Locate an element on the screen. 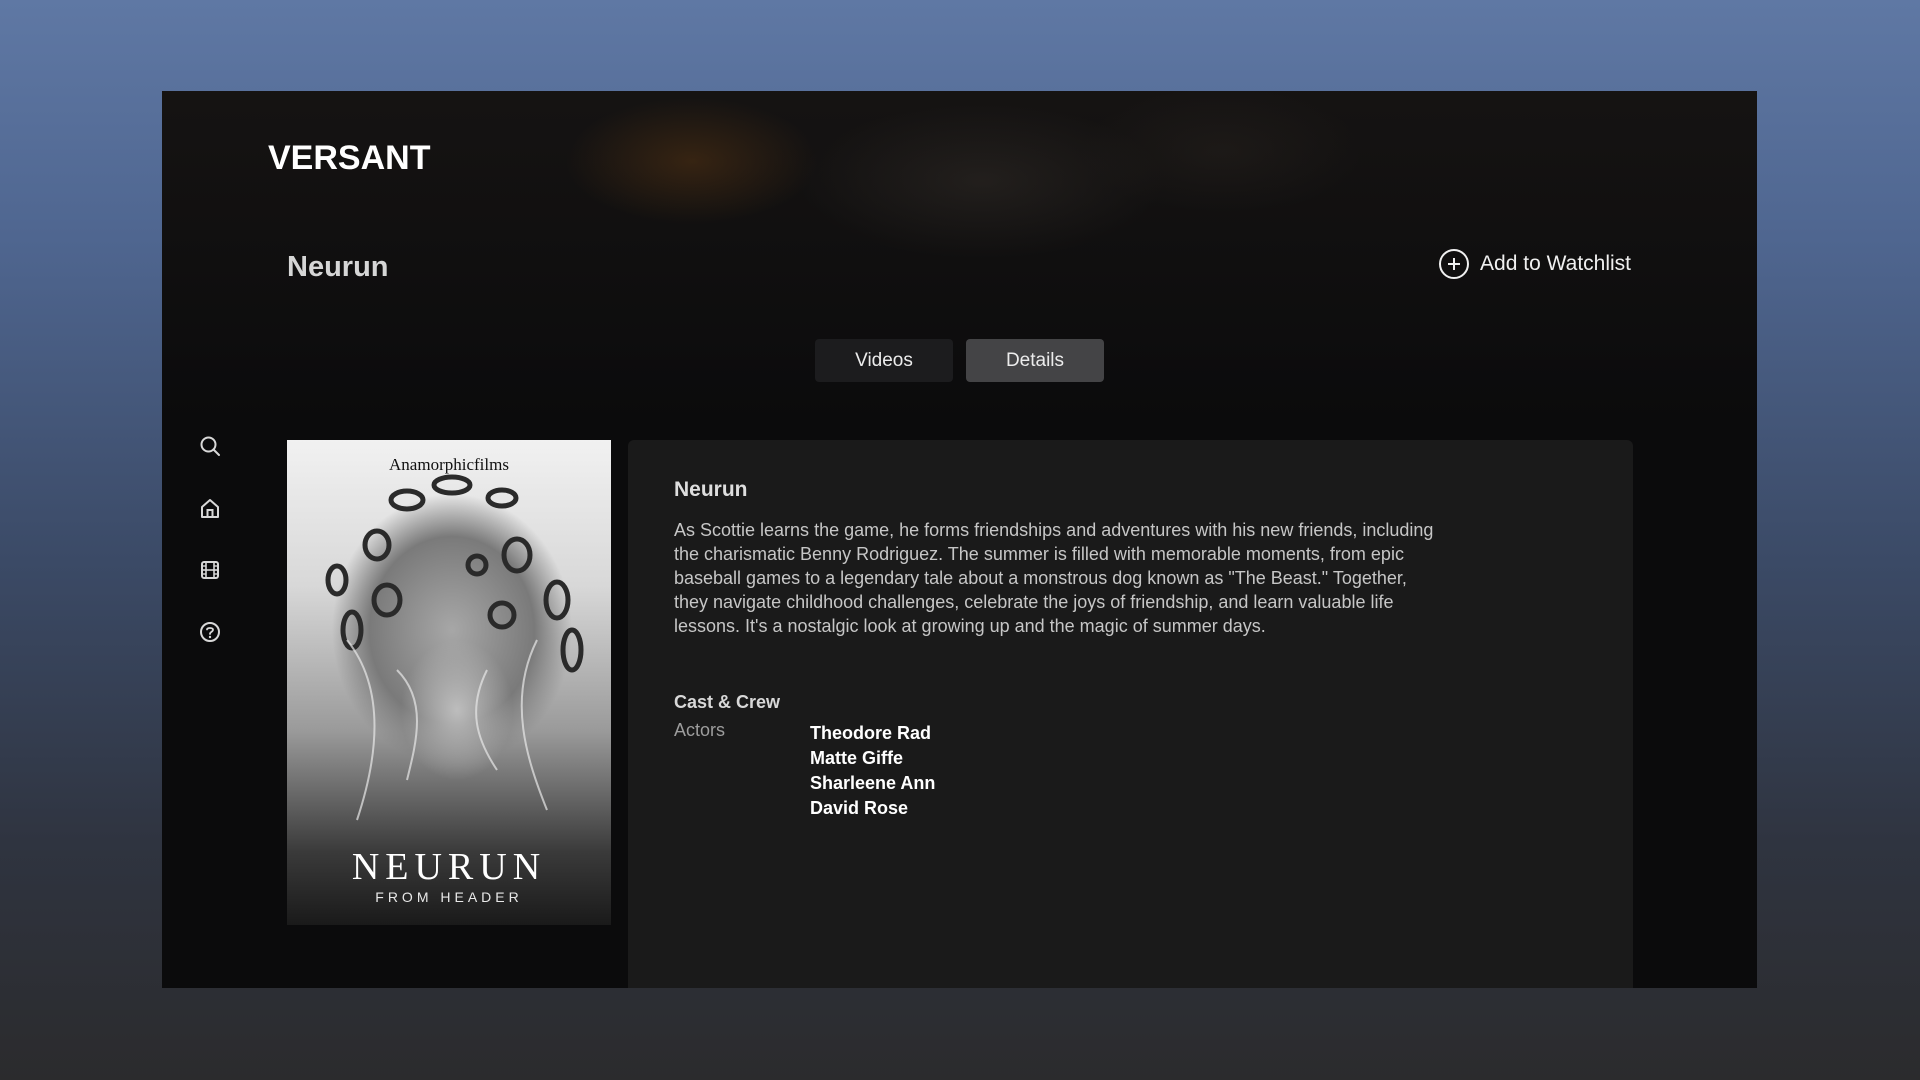 Image resolution: width=1920 pixels, height=1080 pixels. actor-name: Sharleene Ann is located at coordinates (873, 783).